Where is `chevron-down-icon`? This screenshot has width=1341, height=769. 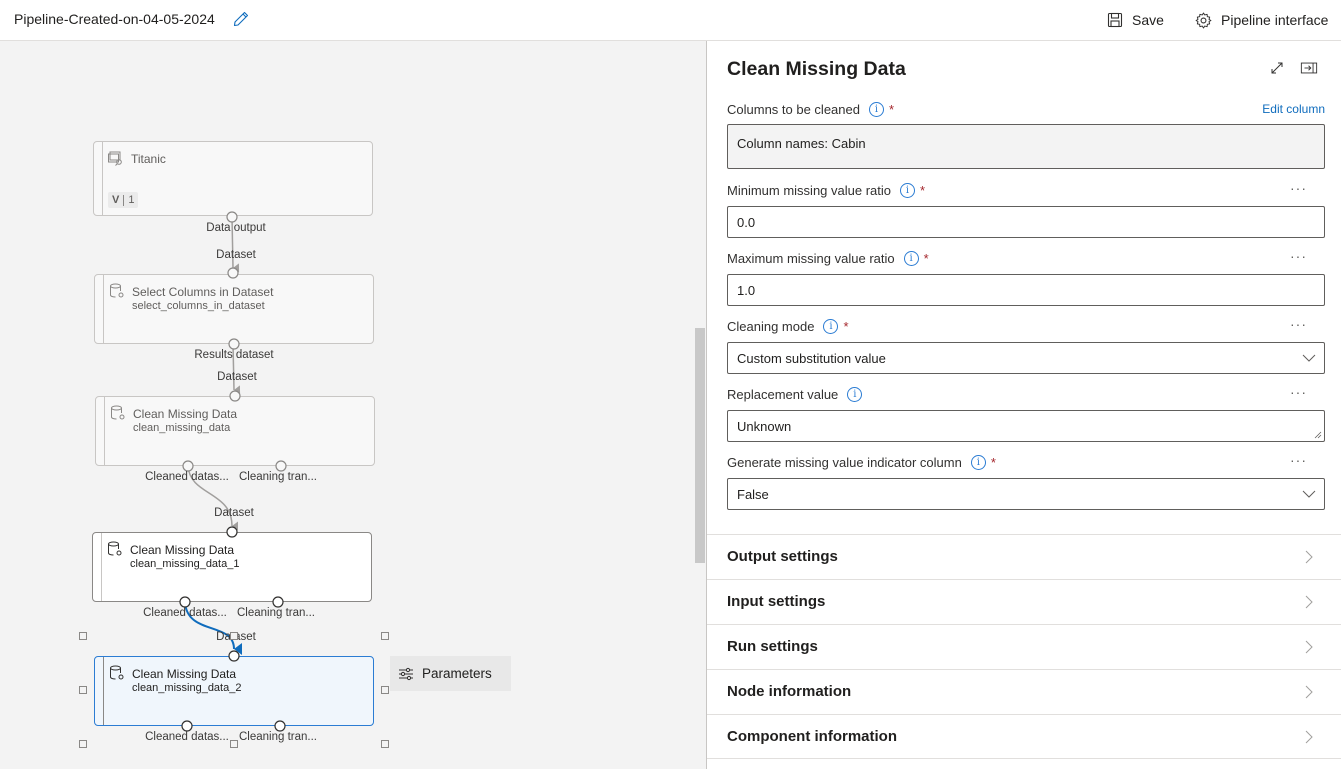
chevron-down-icon is located at coordinates (1309, 358).